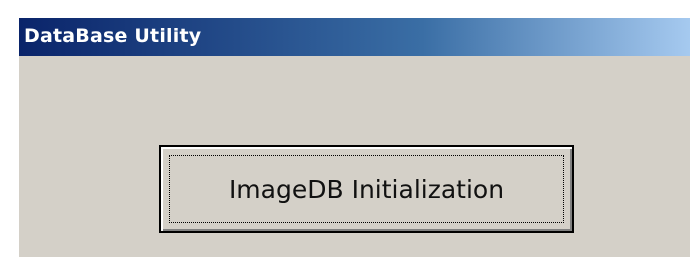 This screenshot has width=690, height=257. I want to click on window-title: DataBase Utility, so click(113, 36).